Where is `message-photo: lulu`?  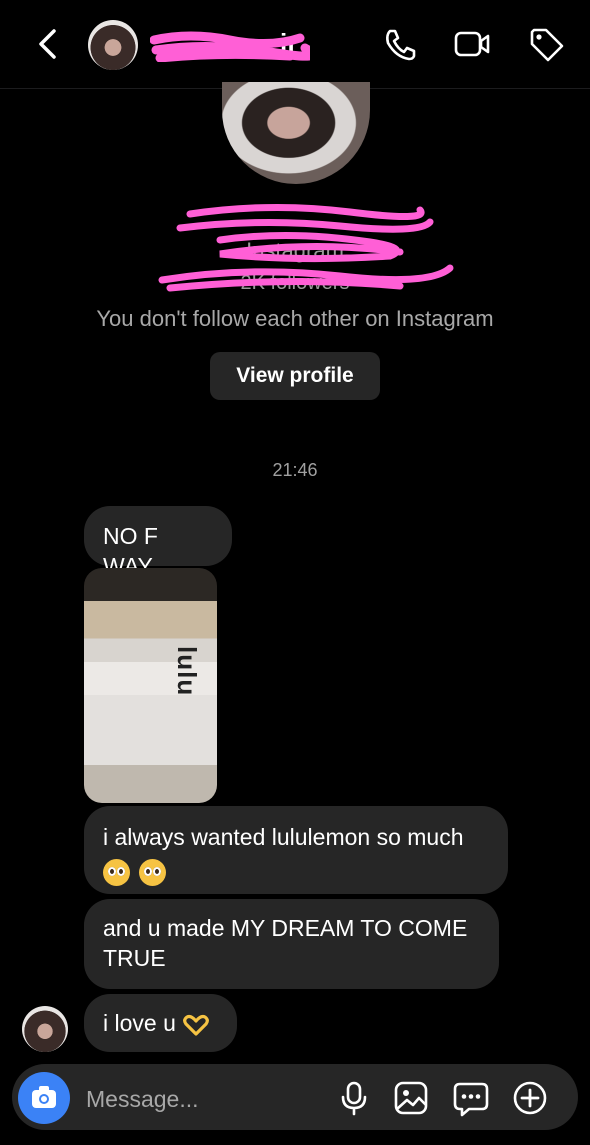
message-photo: lulu is located at coordinates (150, 685).